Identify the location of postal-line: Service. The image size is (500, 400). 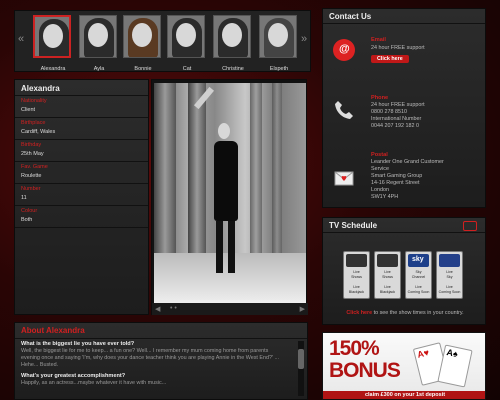
(380, 169).